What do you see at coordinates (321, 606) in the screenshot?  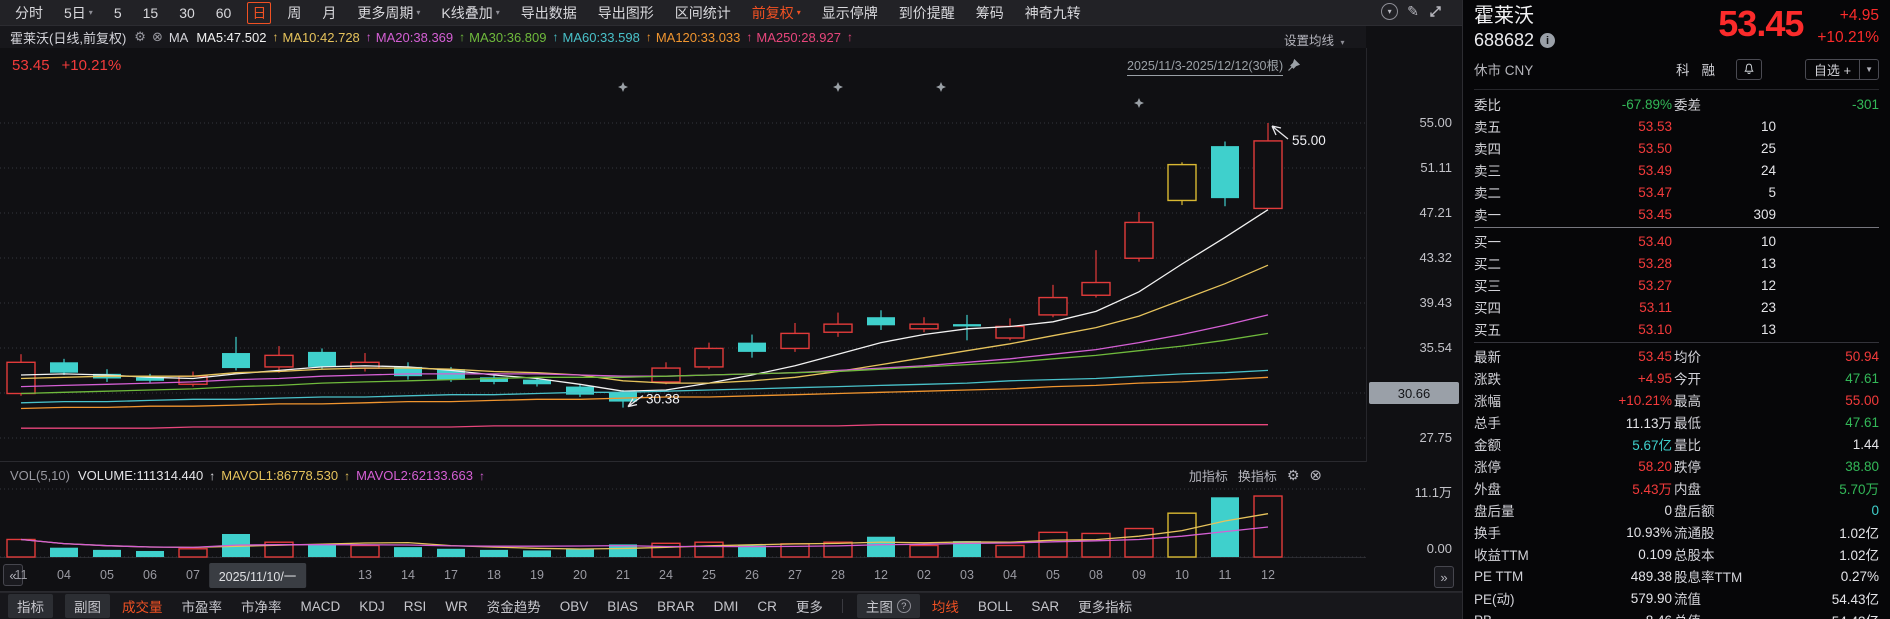 I see `tab-MACD: MACD` at bounding box center [321, 606].